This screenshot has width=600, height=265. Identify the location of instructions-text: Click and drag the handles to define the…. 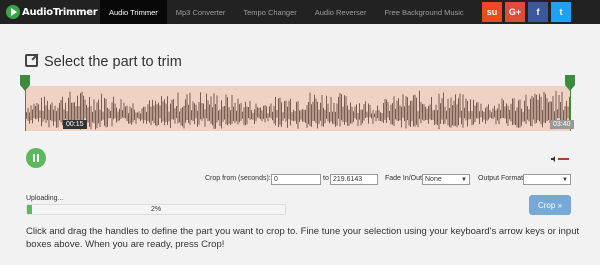
(303, 238).